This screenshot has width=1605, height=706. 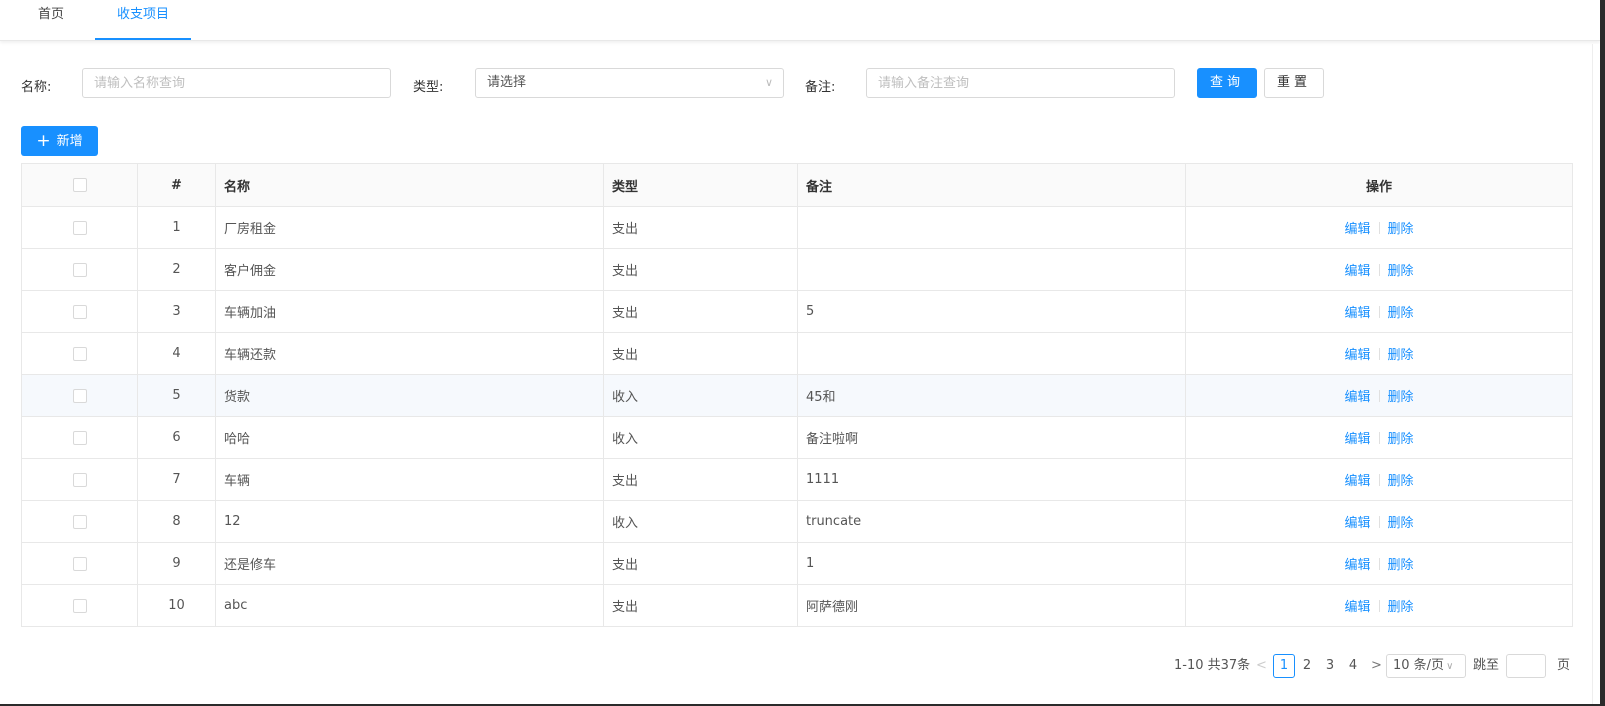 I want to click on tab-home: 首页, so click(x=51, y=19).